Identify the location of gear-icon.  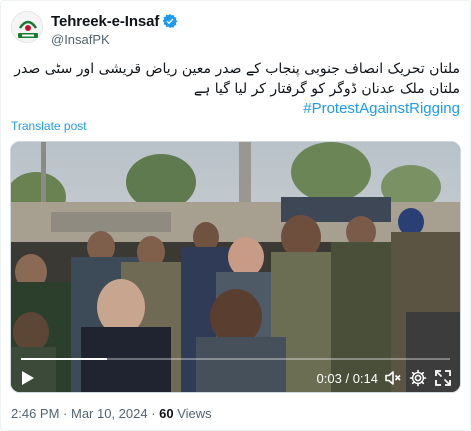
(418, 378).